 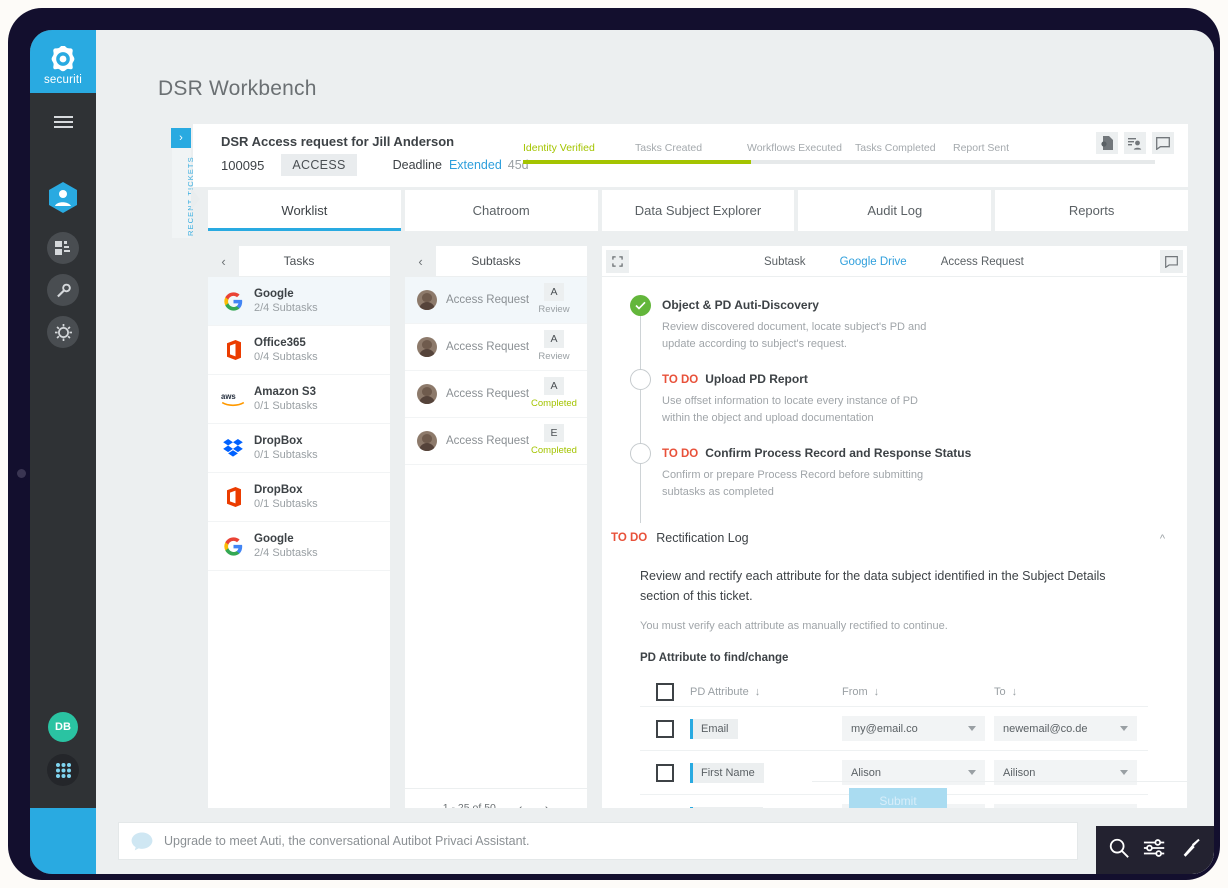 I want to click on tab-chatroom: Chatroom, so click(x=501, y=210).